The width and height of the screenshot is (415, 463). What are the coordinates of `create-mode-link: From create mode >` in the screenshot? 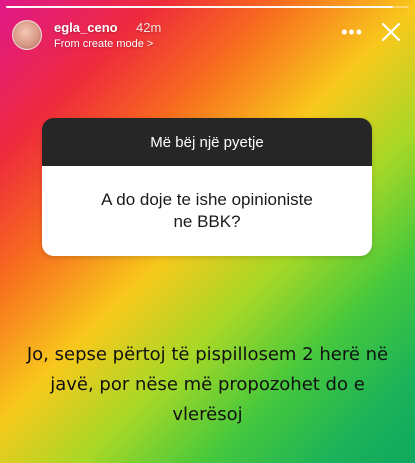 It's located at (103, 44).